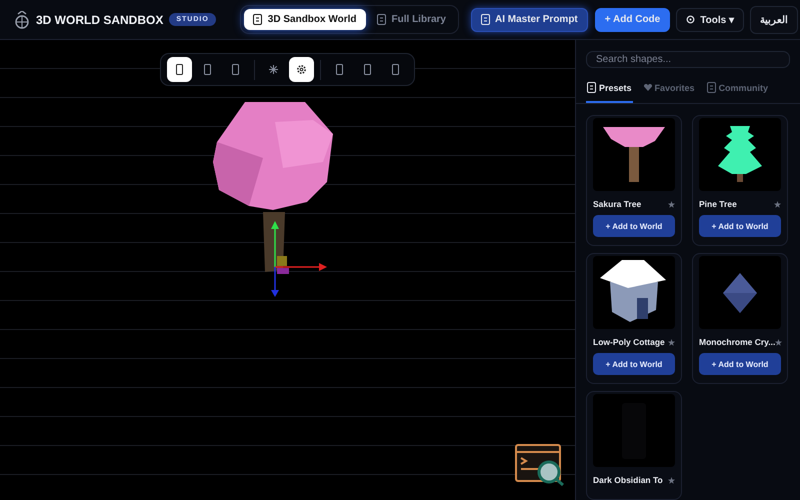 The height and width of the screenshot is (500, 800). I want to click on nav-tab: Full Library, so click(411, 19).